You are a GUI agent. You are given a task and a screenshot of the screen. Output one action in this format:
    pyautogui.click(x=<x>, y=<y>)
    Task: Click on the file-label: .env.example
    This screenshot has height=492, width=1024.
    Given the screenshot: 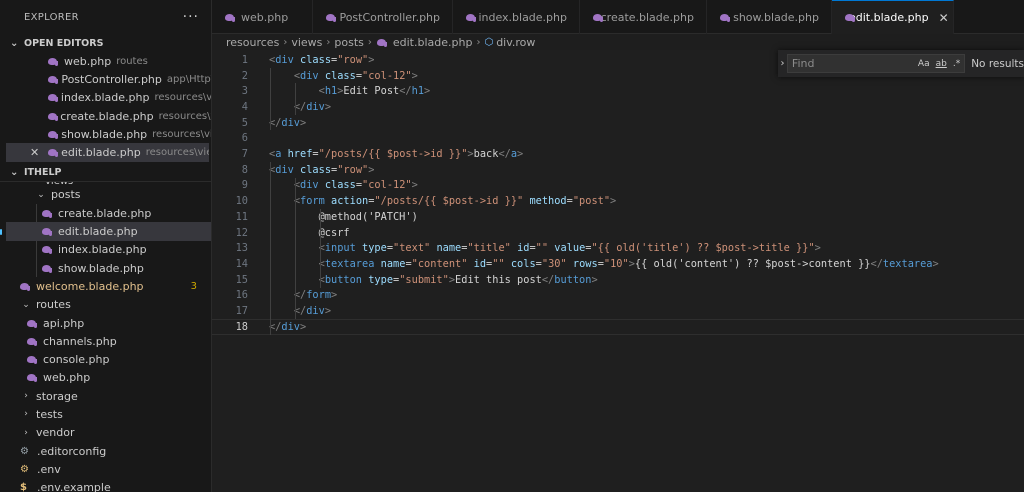 What is the action you would take?
    pyautogui.click(x=74, y=486)
    